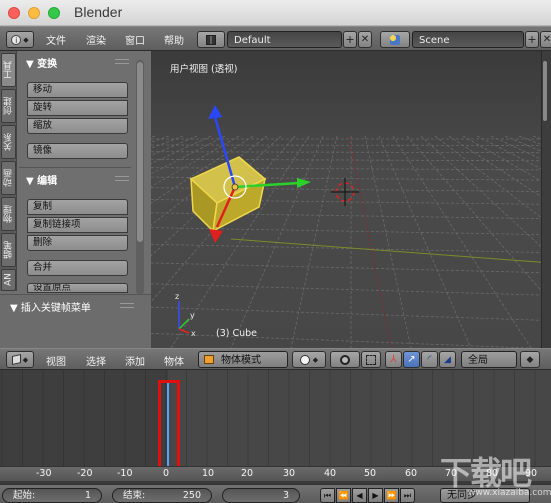 Image resolution: width=551 pixels, height=503 pixels. I want to click on cube-icon, so click(16, 359).